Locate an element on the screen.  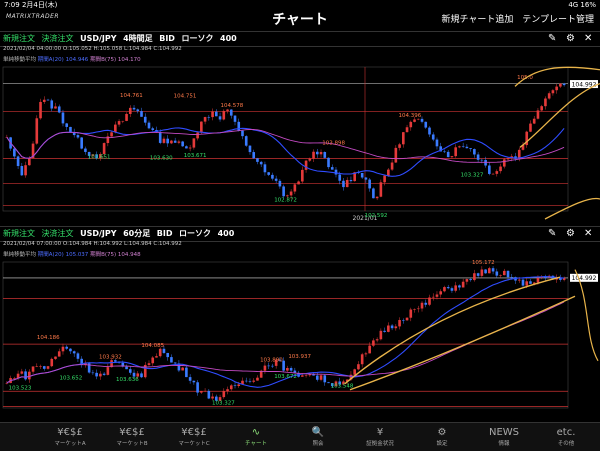
tab-7: NEWS 情報 is located at coordinates (504, 437).